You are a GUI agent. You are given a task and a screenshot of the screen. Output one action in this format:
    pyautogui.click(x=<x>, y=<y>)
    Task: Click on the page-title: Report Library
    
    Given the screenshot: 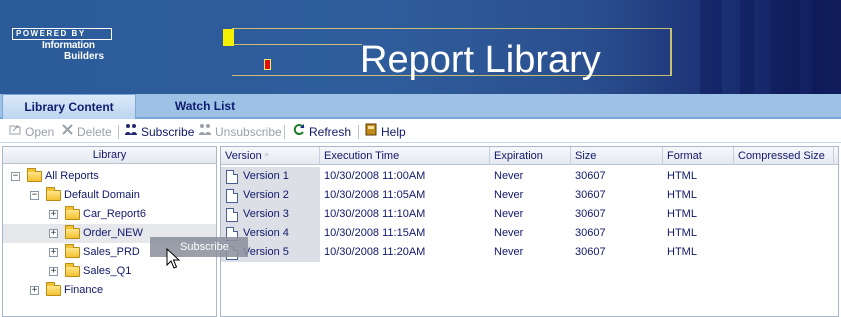 What is the action you would take?
    pyautogui.click(x=480, y=60)
    